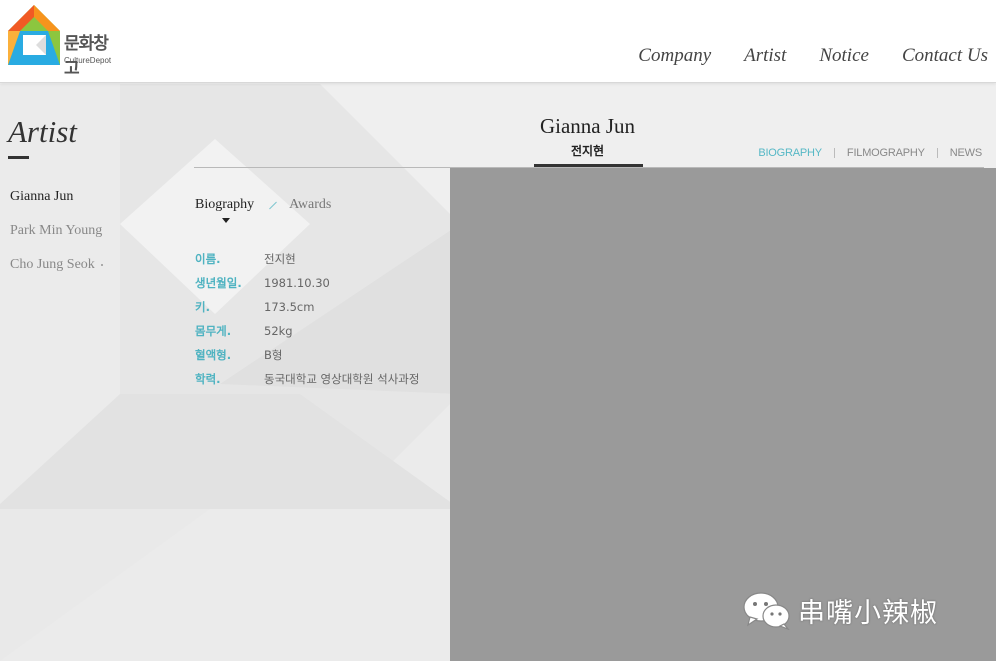 The image size is (996, 661). I want to click on info-value: 전지현, so click(280, 259).